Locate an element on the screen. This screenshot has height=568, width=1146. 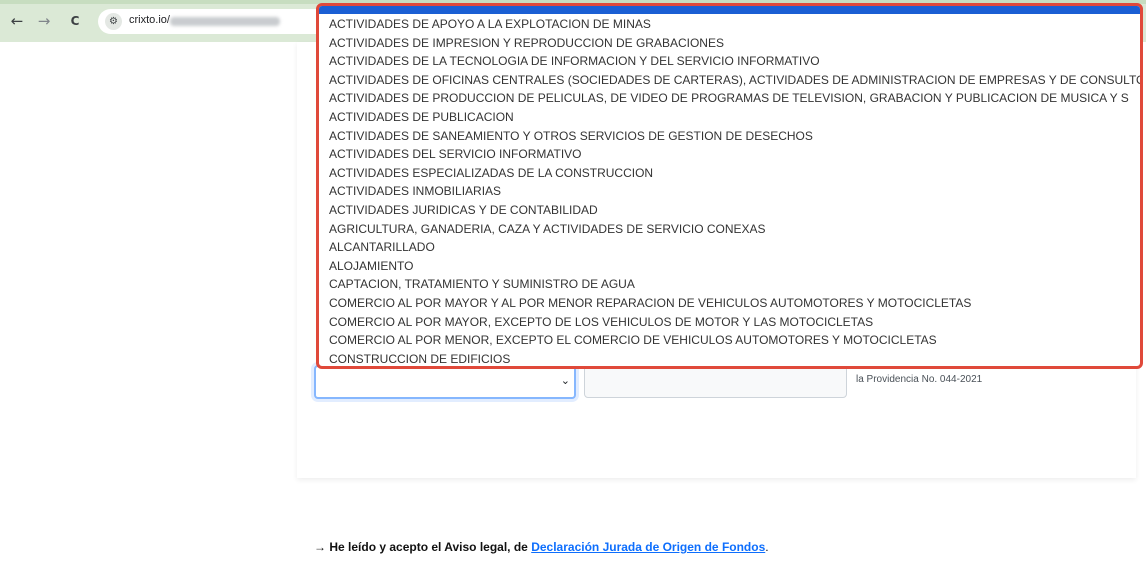
dropdown-option: CONSTRUCCION DE EDIFICIOS is located at coordinates (734, 358).